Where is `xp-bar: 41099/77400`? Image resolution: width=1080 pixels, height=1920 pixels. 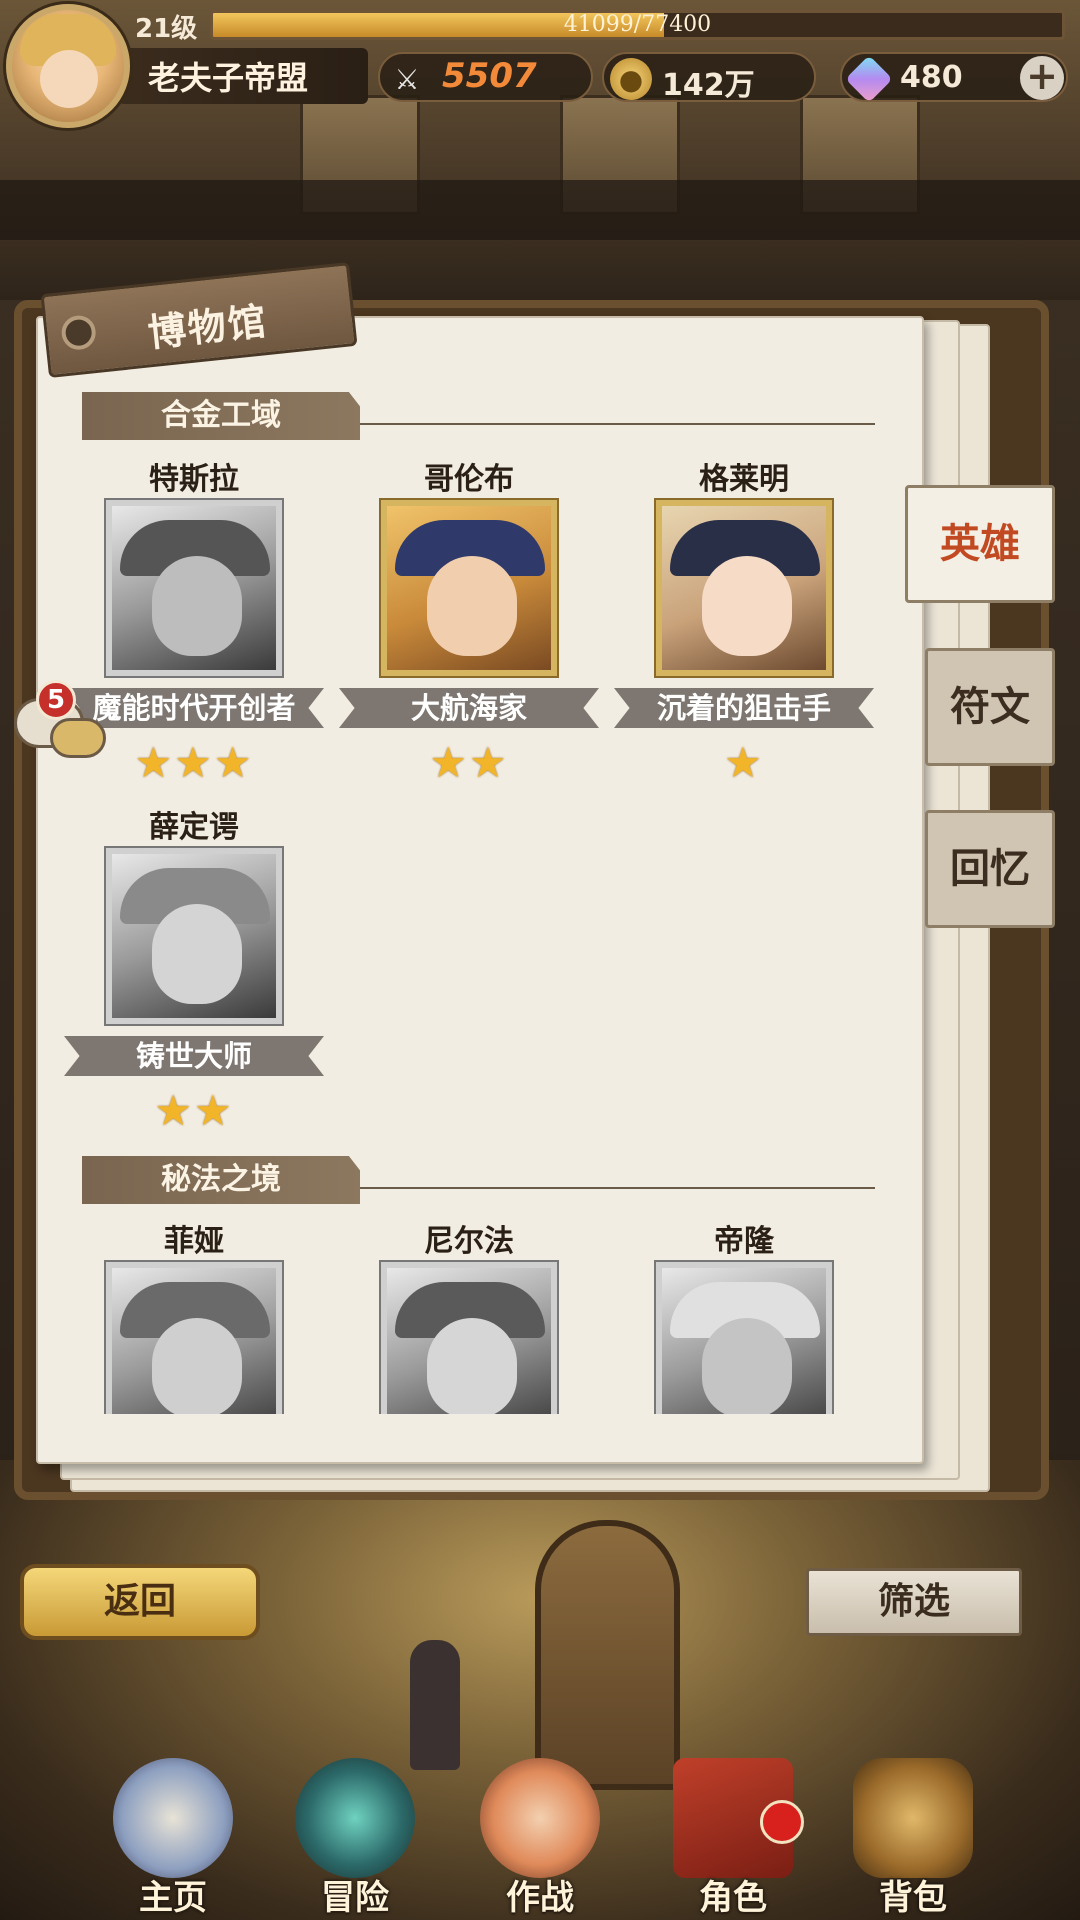
xp-bar: 41099/77400 is located at coordinates (637, 25).